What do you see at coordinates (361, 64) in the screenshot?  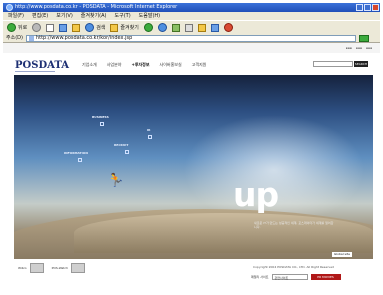 I see `site-search-button: SEARCH` at bounding box center [361, 64].